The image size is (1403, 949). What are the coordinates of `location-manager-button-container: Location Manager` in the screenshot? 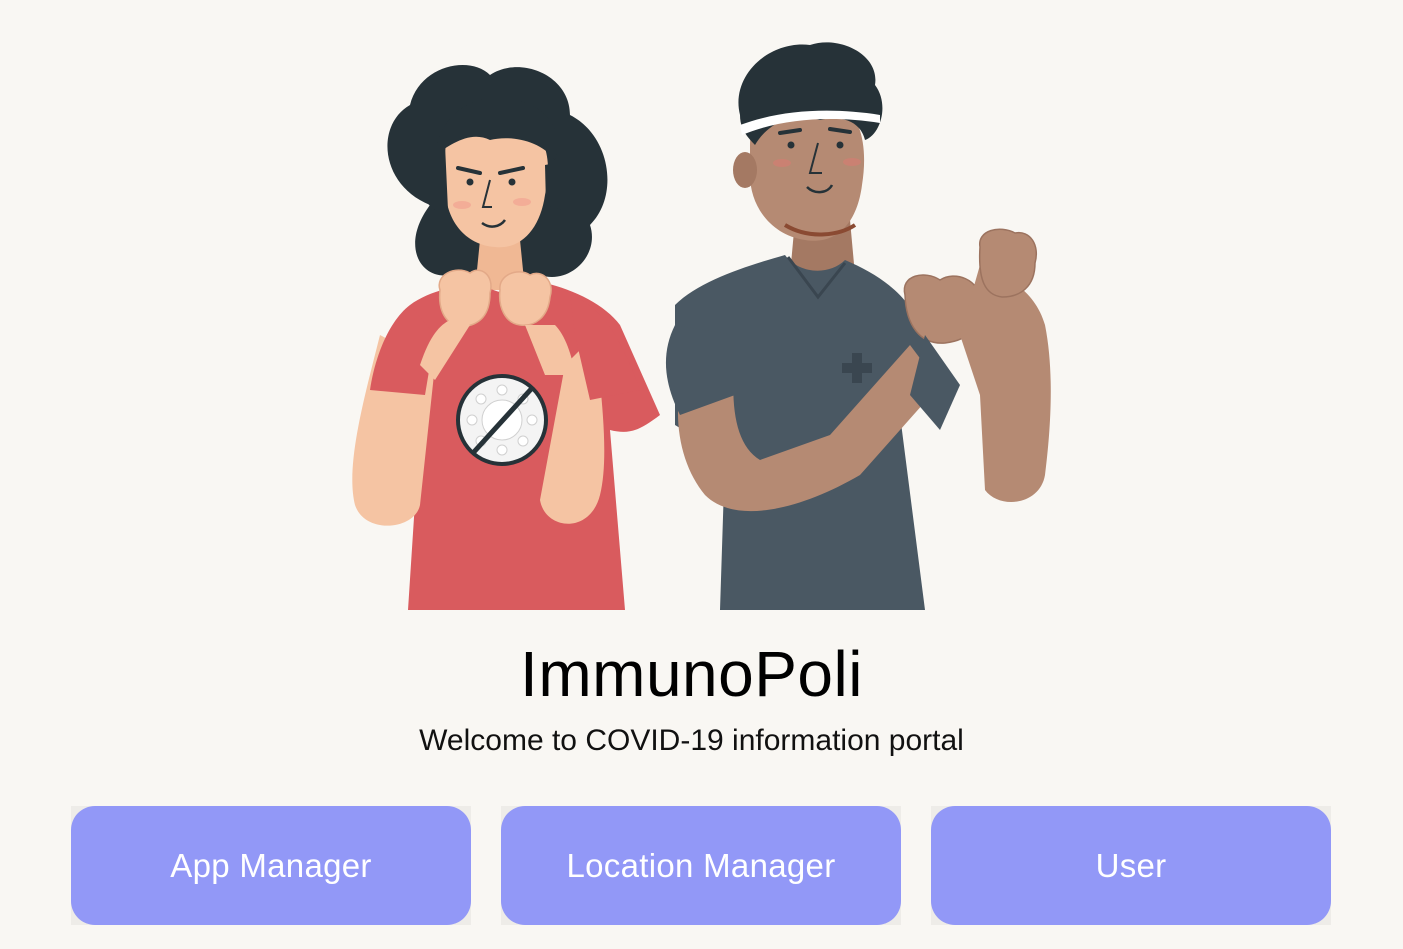 It's located at (701, 865).